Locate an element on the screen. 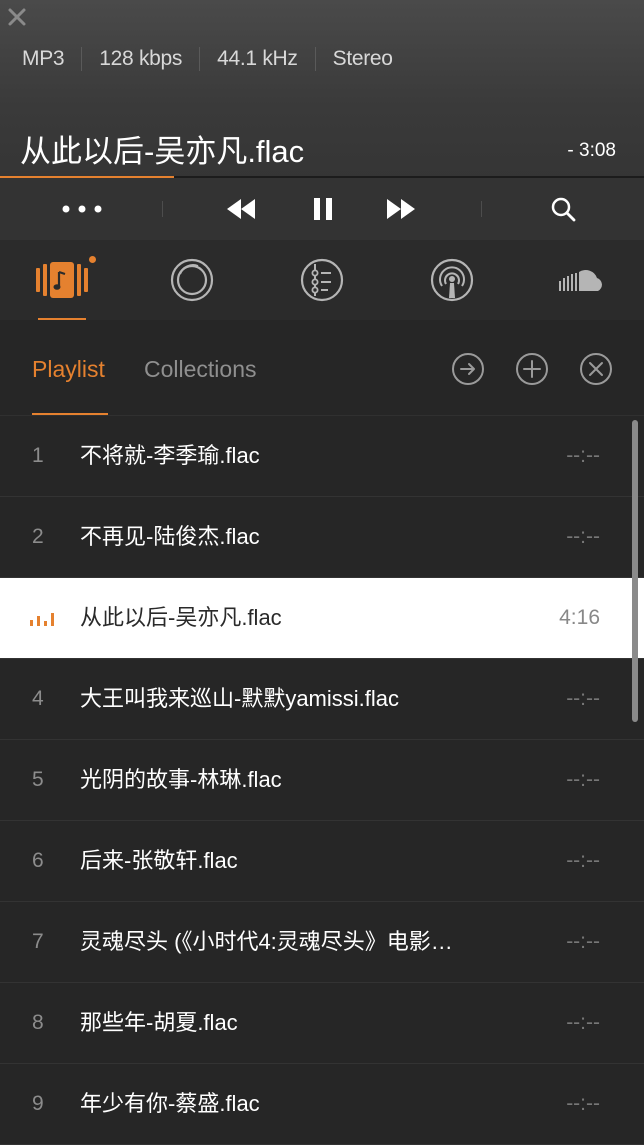 Image resolution: width=644 pixels, height=1145 pixels. search-button is located at coordinates (563, 209).